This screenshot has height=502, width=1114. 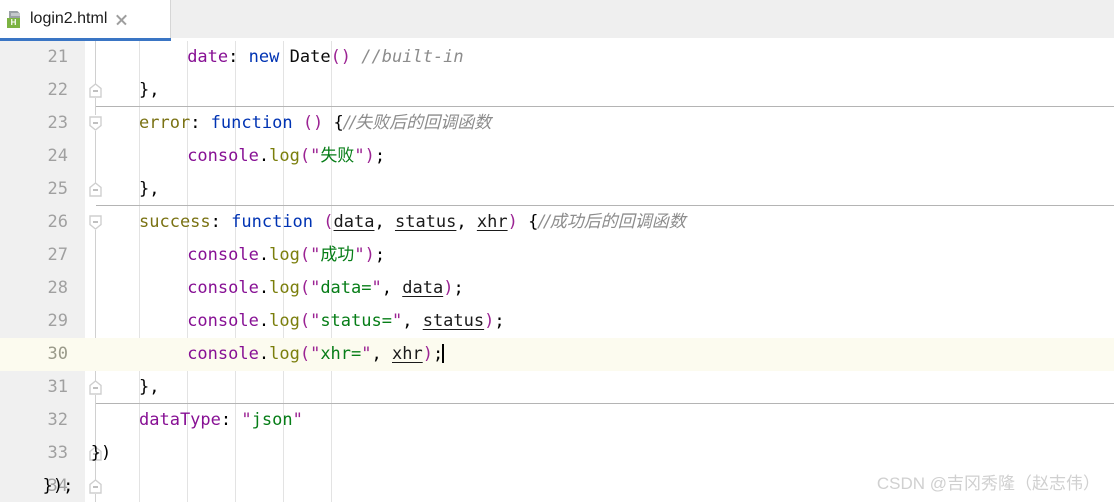 What do you see at coordinates (338, 123) in the screenshot?
I see `token: {` at bounding box center [338, 123].